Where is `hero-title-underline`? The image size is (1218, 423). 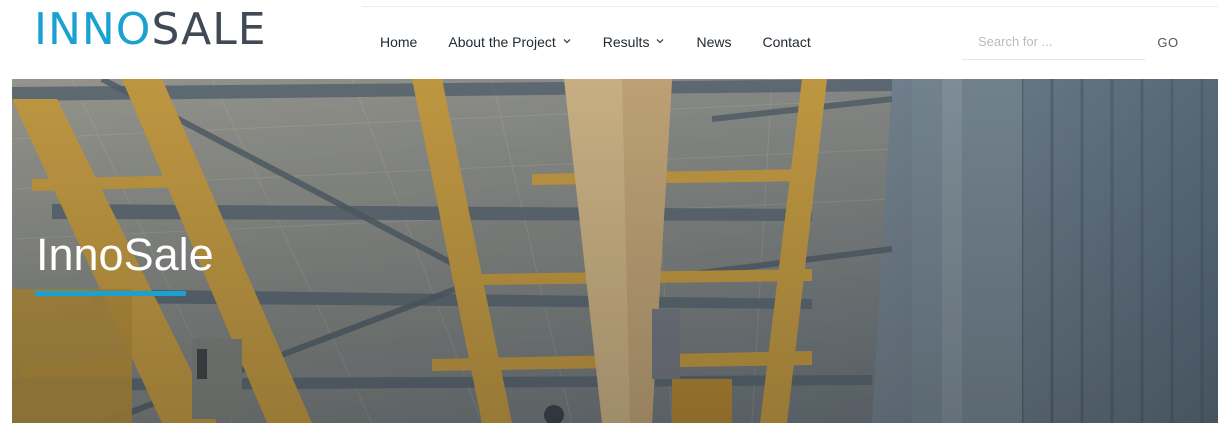 hero-title-underline is located at coordinates (110, 293).